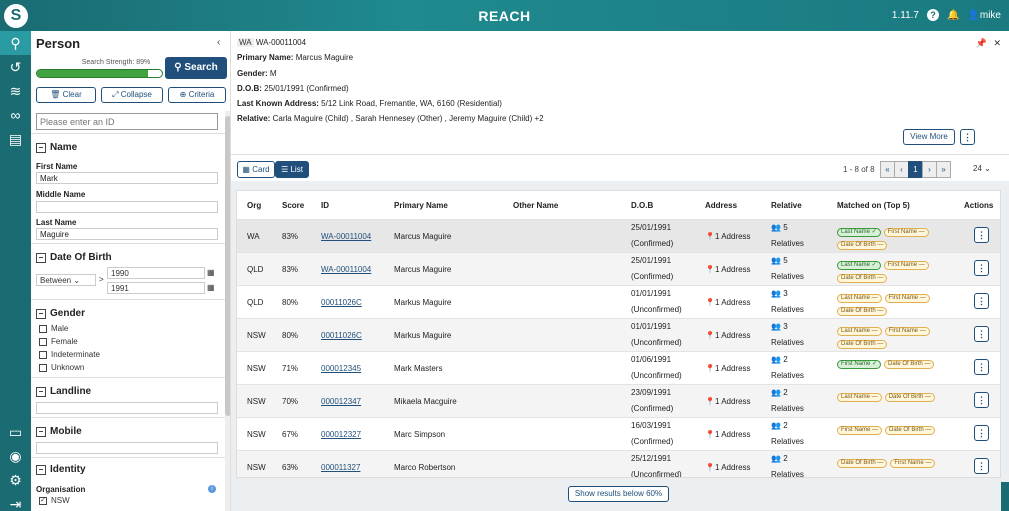  What do you see at coordinates (325, 205) in the screenshot?
I see `col-id: ID` at bounding box center [325, 205].